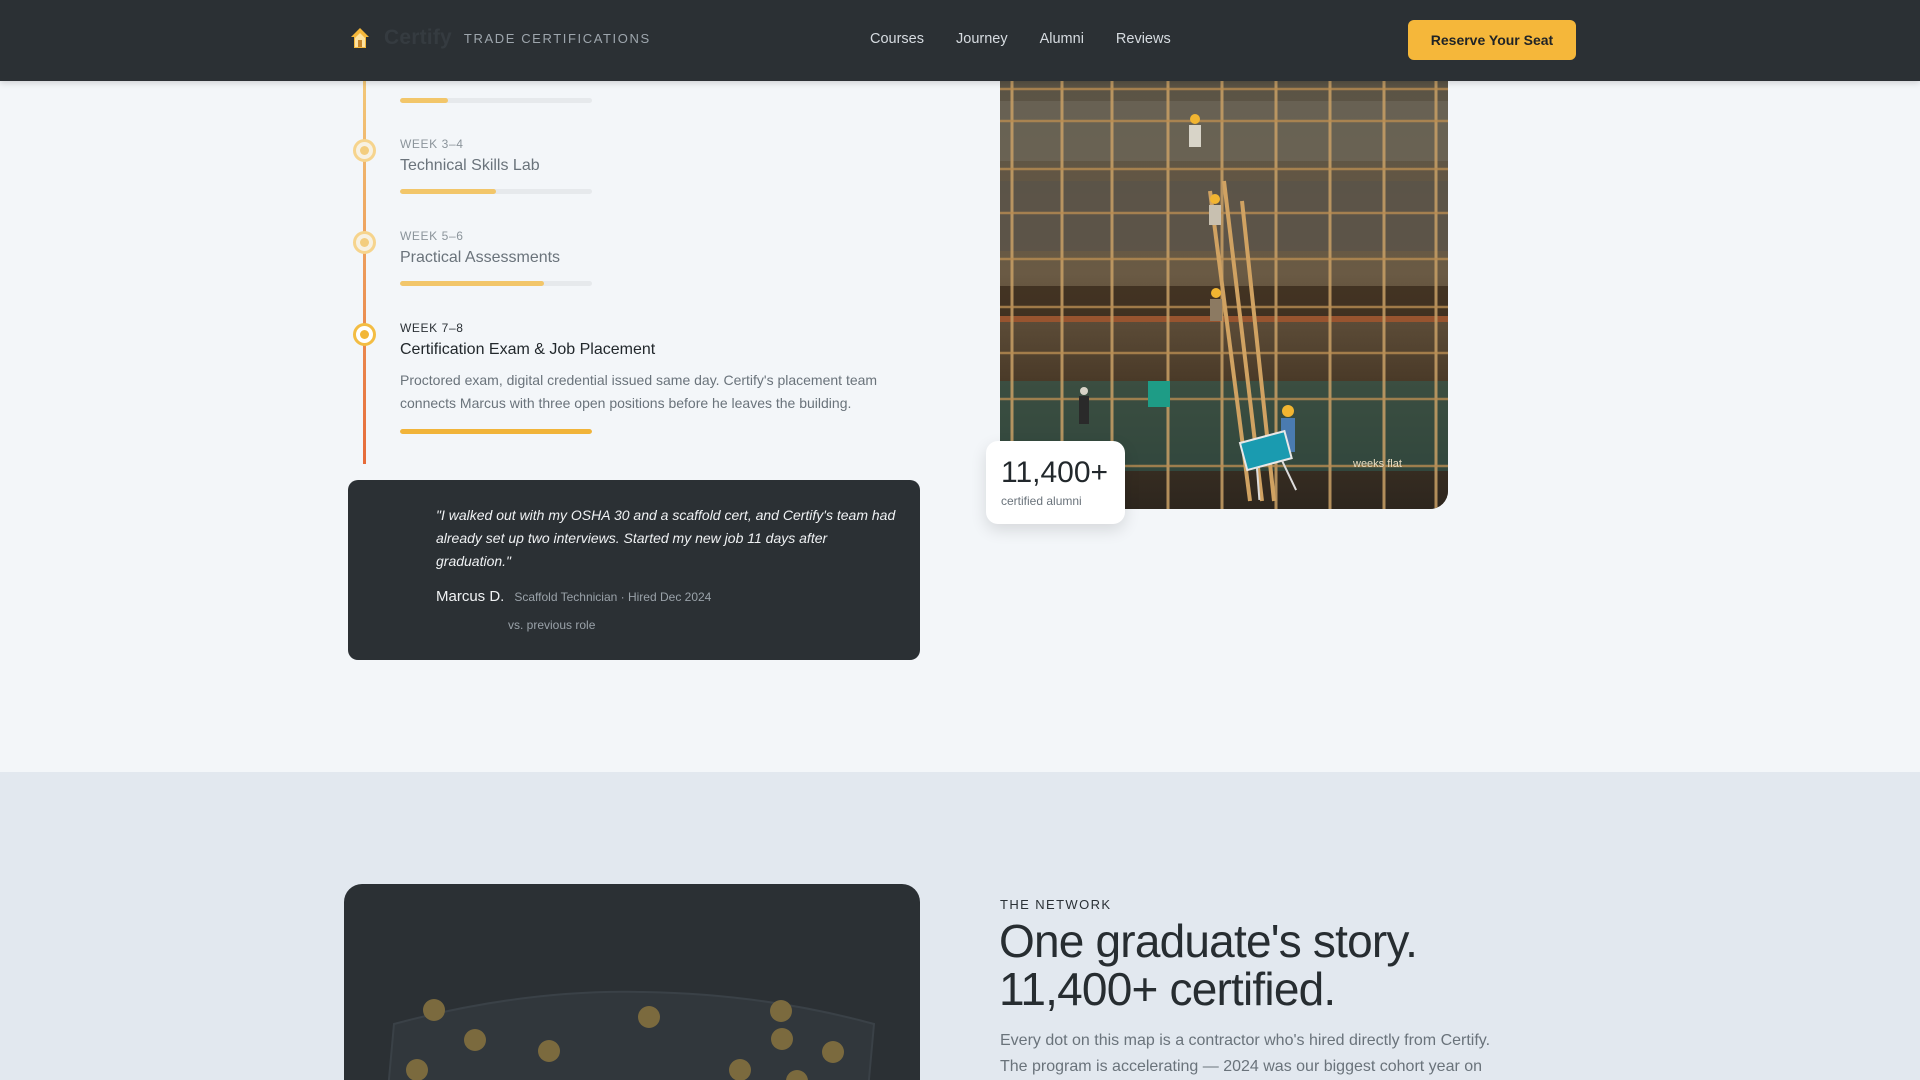  I want to click on photo-overlay-text: weeks flat, so click(1377, 464).